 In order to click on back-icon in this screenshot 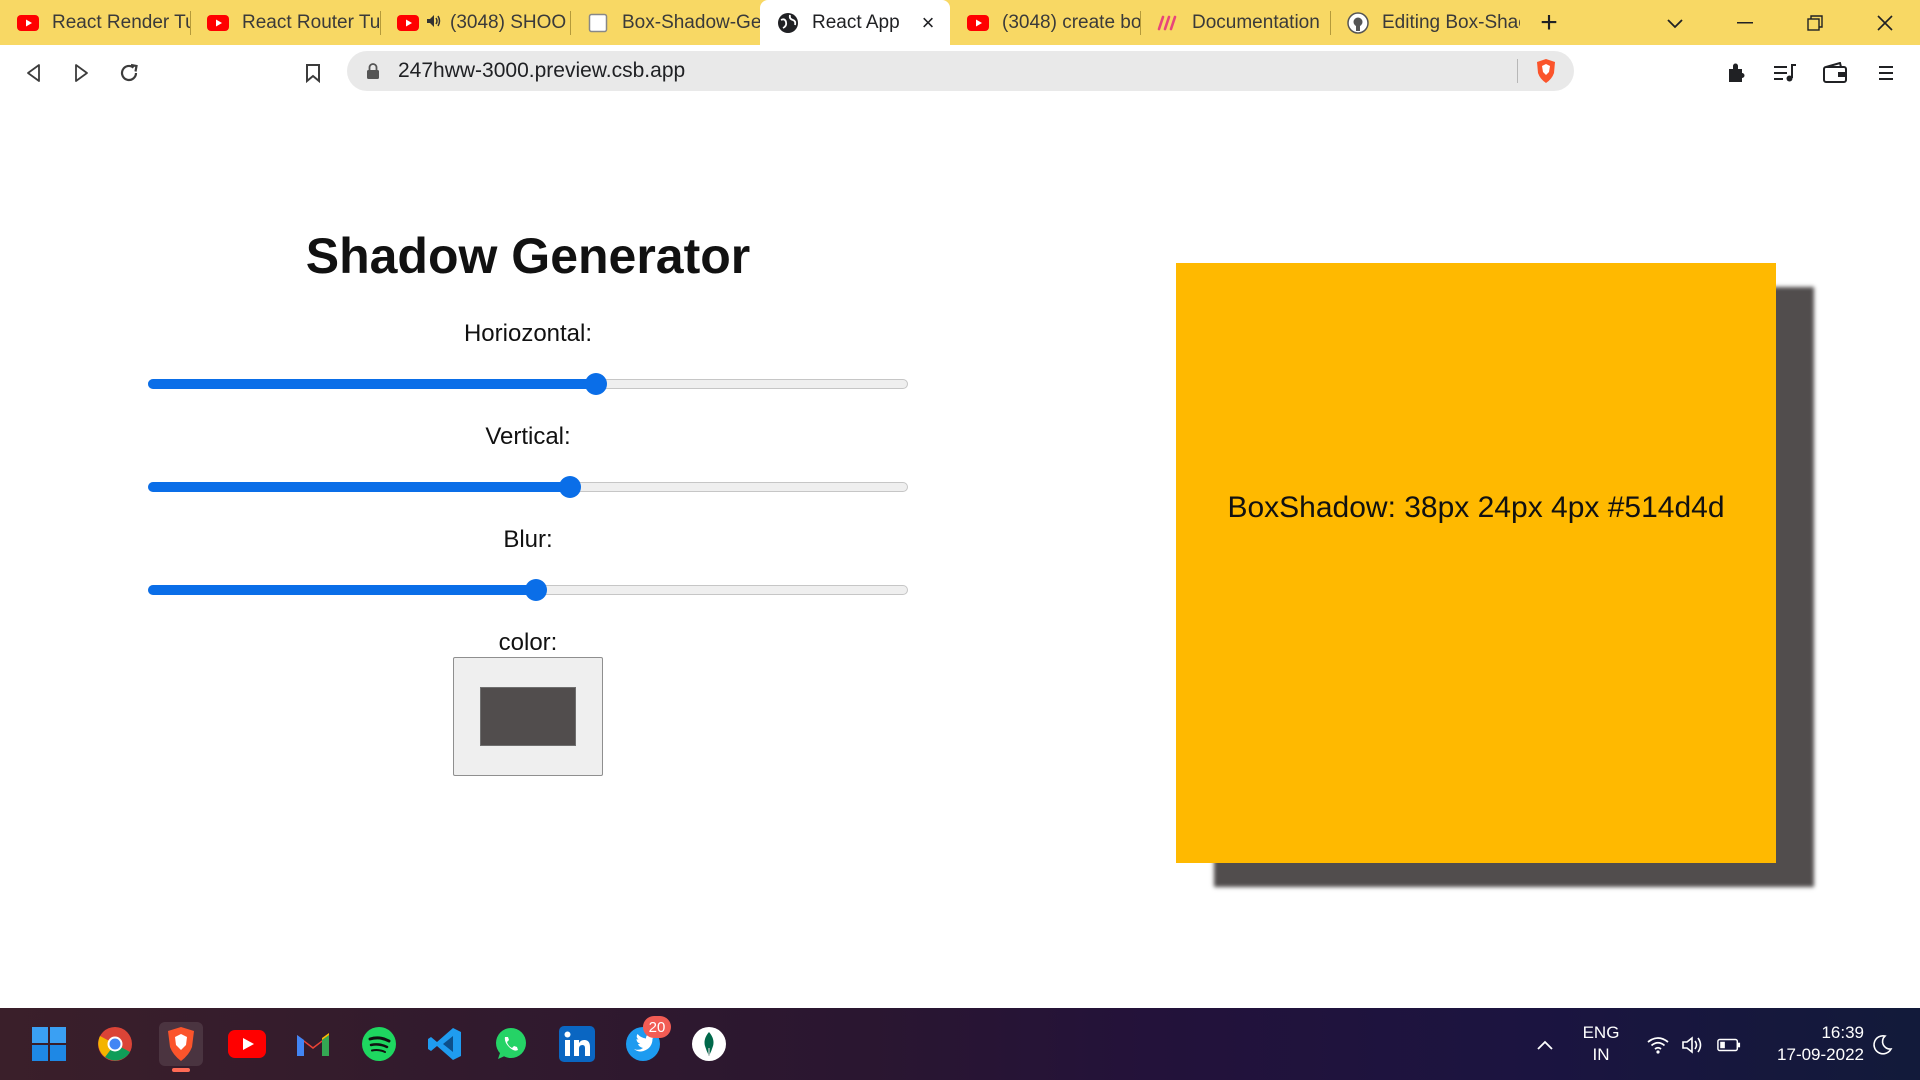, I will do `click(34, 73)`.